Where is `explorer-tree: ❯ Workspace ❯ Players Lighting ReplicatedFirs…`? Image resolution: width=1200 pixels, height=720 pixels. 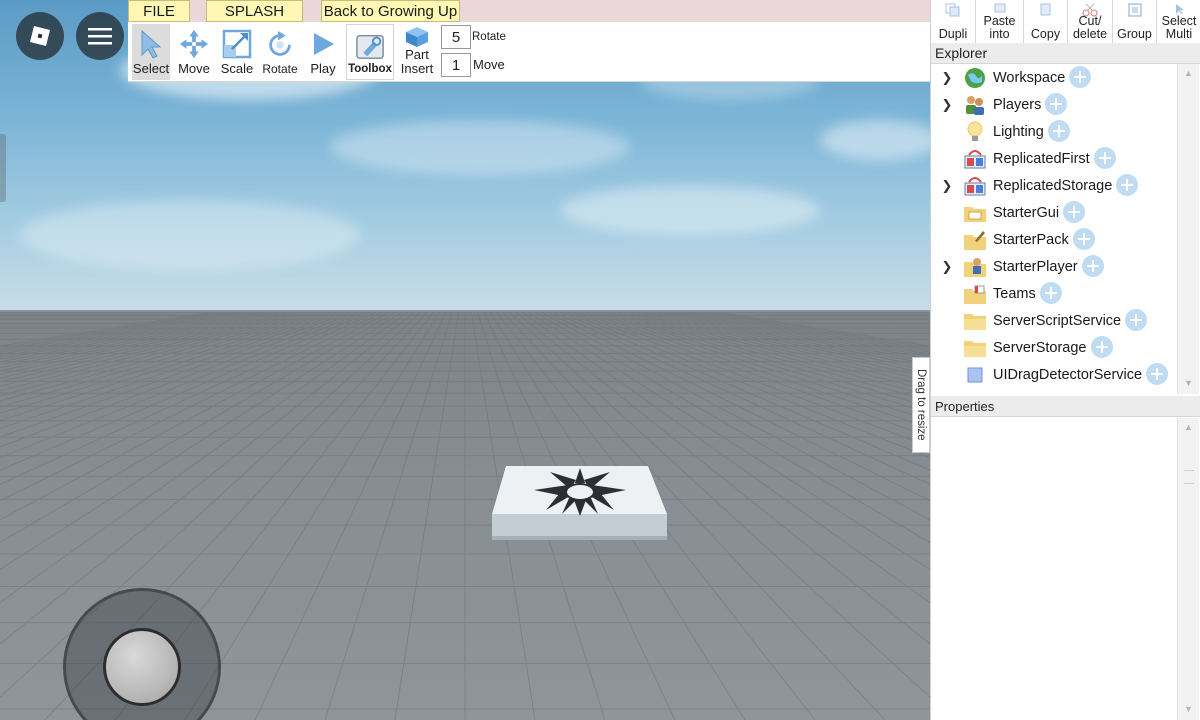
explorer-tree: ❯ Workspace ❯ Players Lighting ReplicatedFirs… is located at coordinates (1053, 229).